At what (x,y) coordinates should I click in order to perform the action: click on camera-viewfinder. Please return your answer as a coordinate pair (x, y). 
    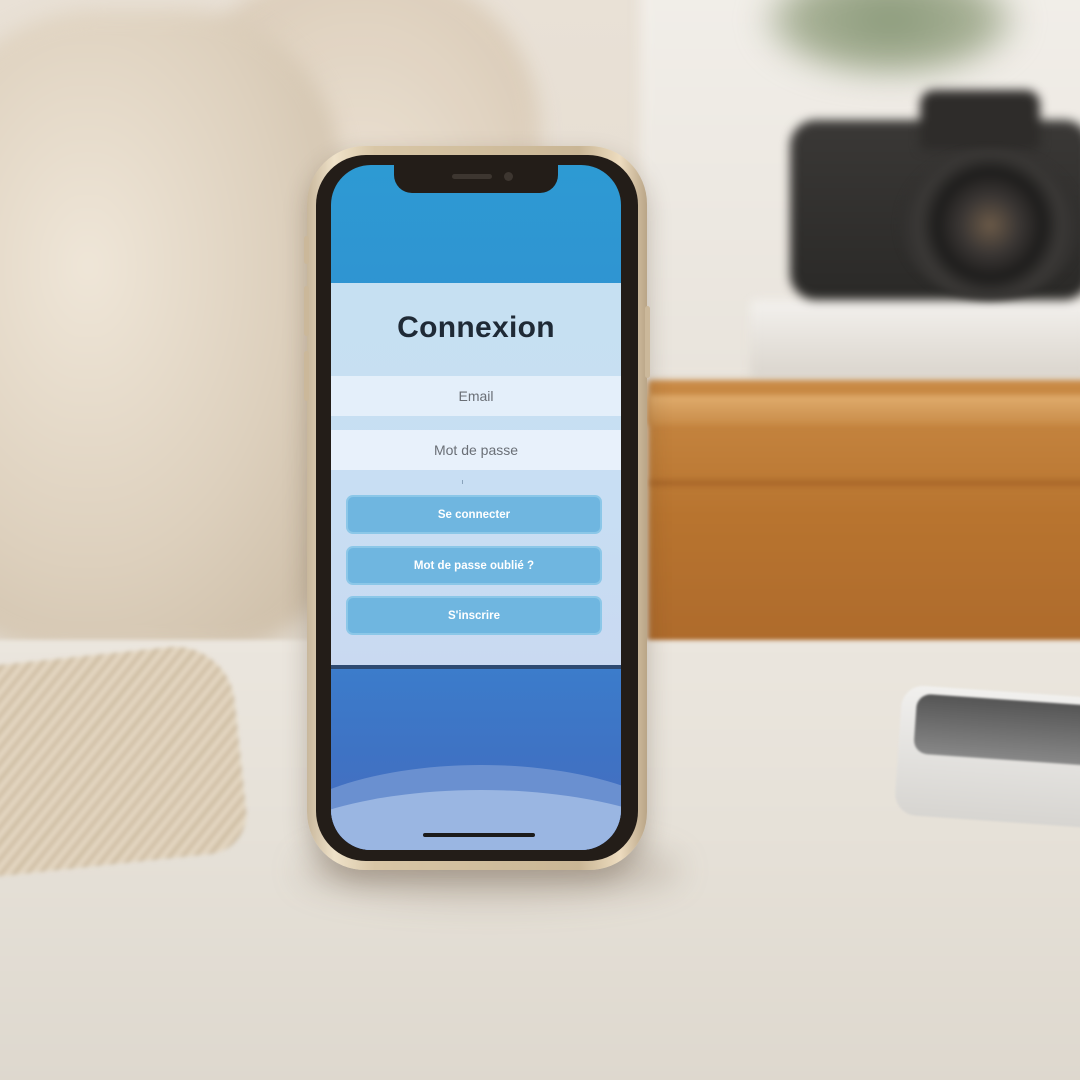
    Looking at the image, I should click on (980, 120).